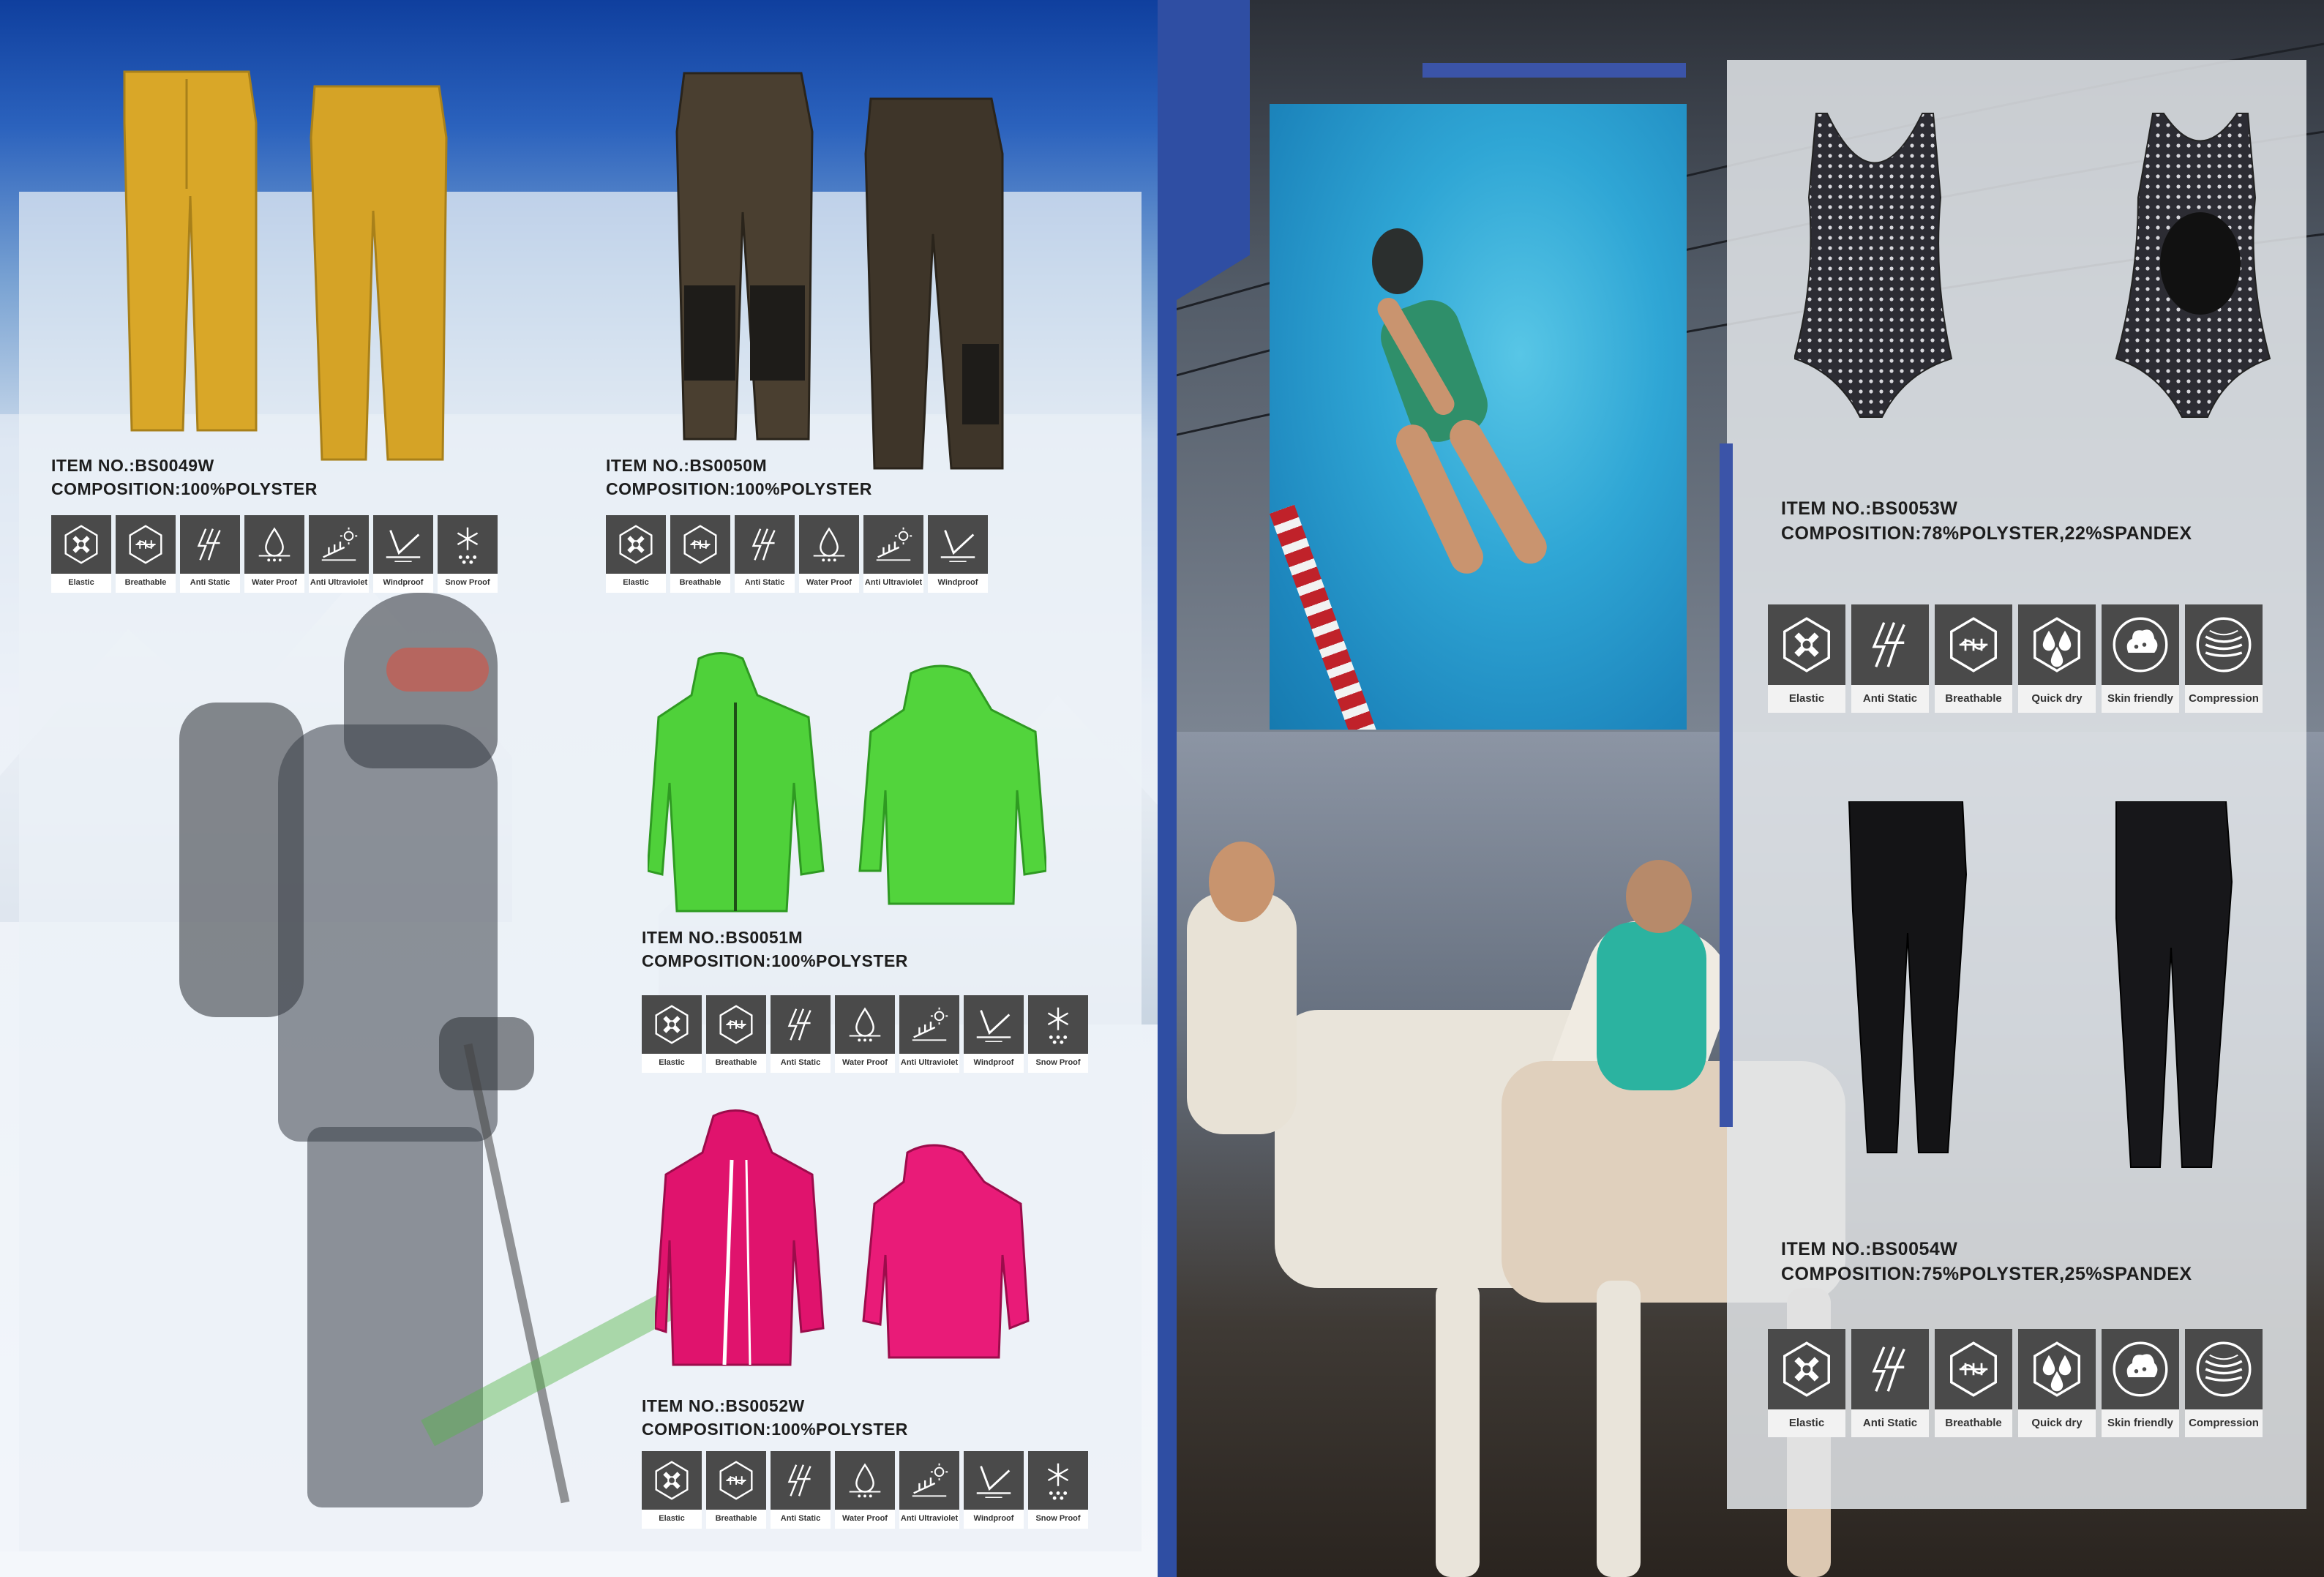 The height and width of the screenshot is (1577, 2324). Describe the element at coordinates (1058, 1480) in the screenshot. I see `snow-proof-icon` at that location.